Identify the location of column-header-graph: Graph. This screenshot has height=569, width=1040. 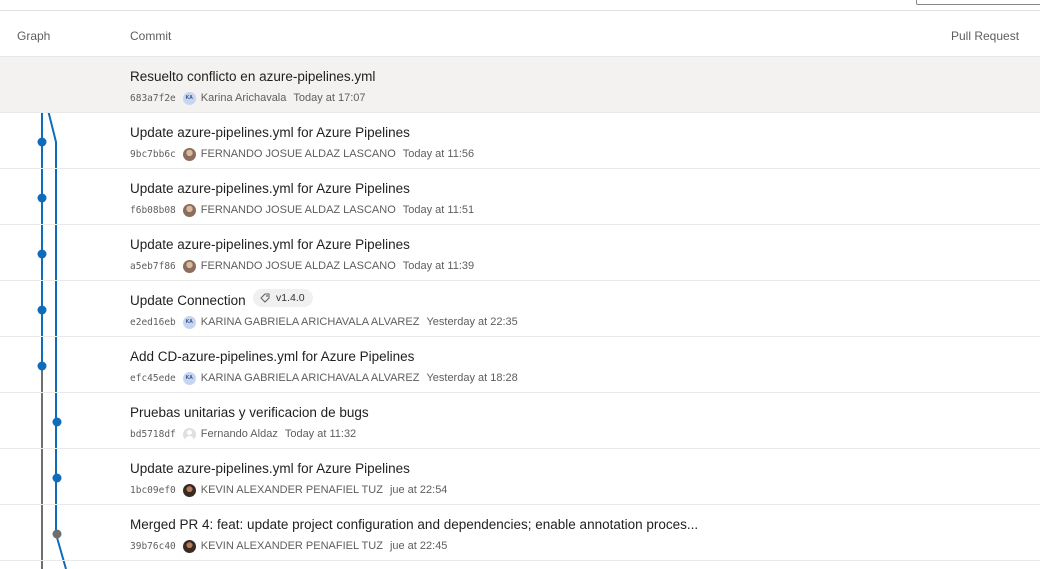
(34, 36).